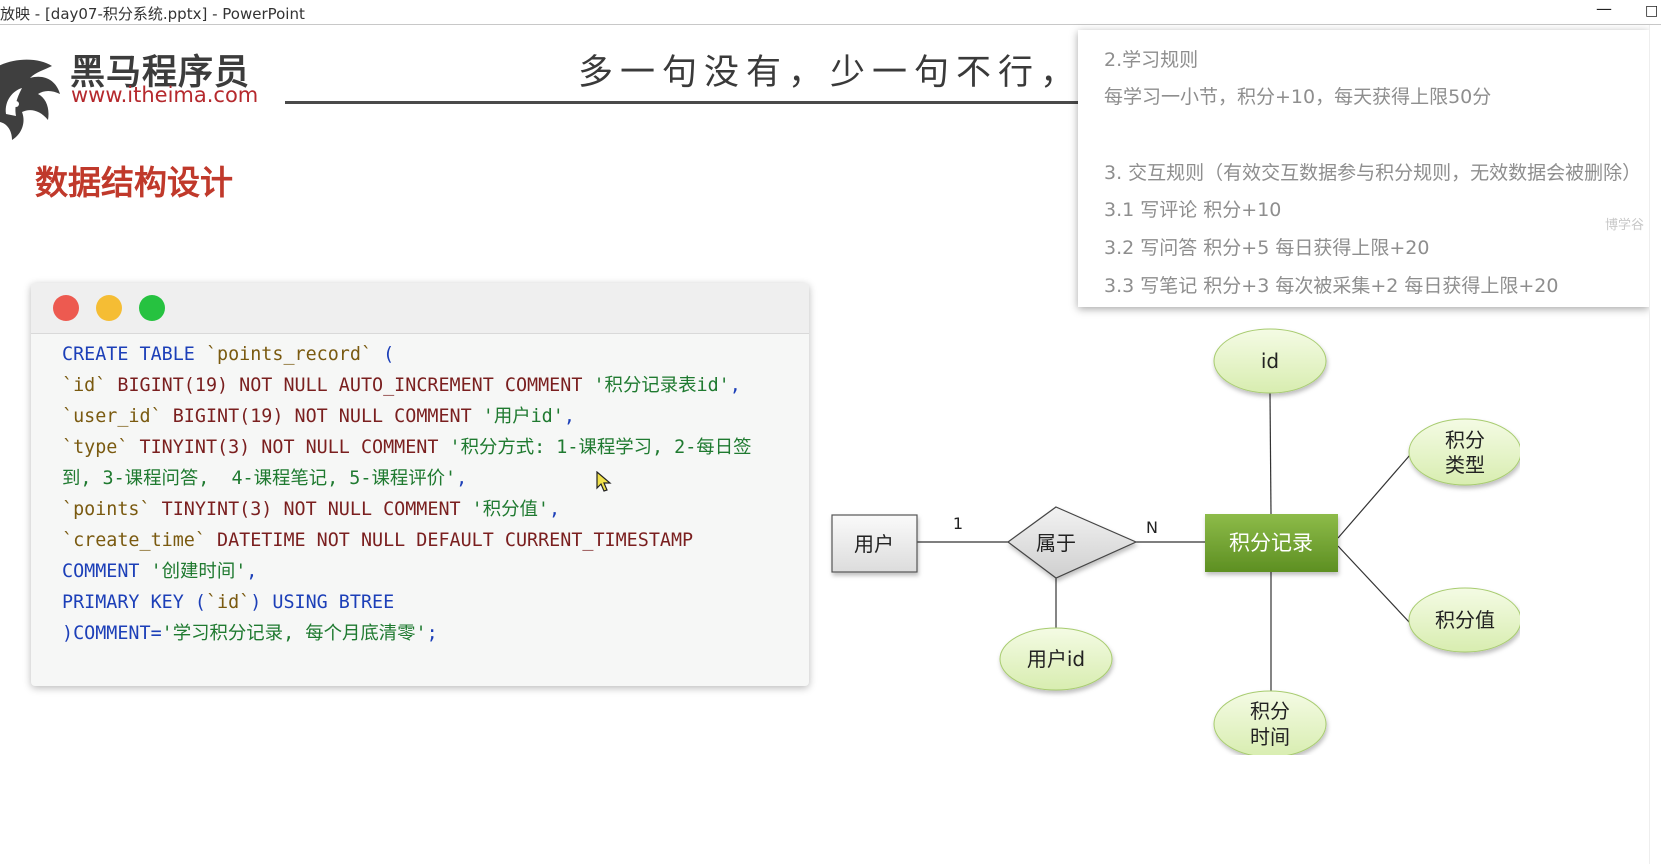 This screenshot has width=1661, height=864. I want to click on code-token: `points_record`, so click(289, 354).